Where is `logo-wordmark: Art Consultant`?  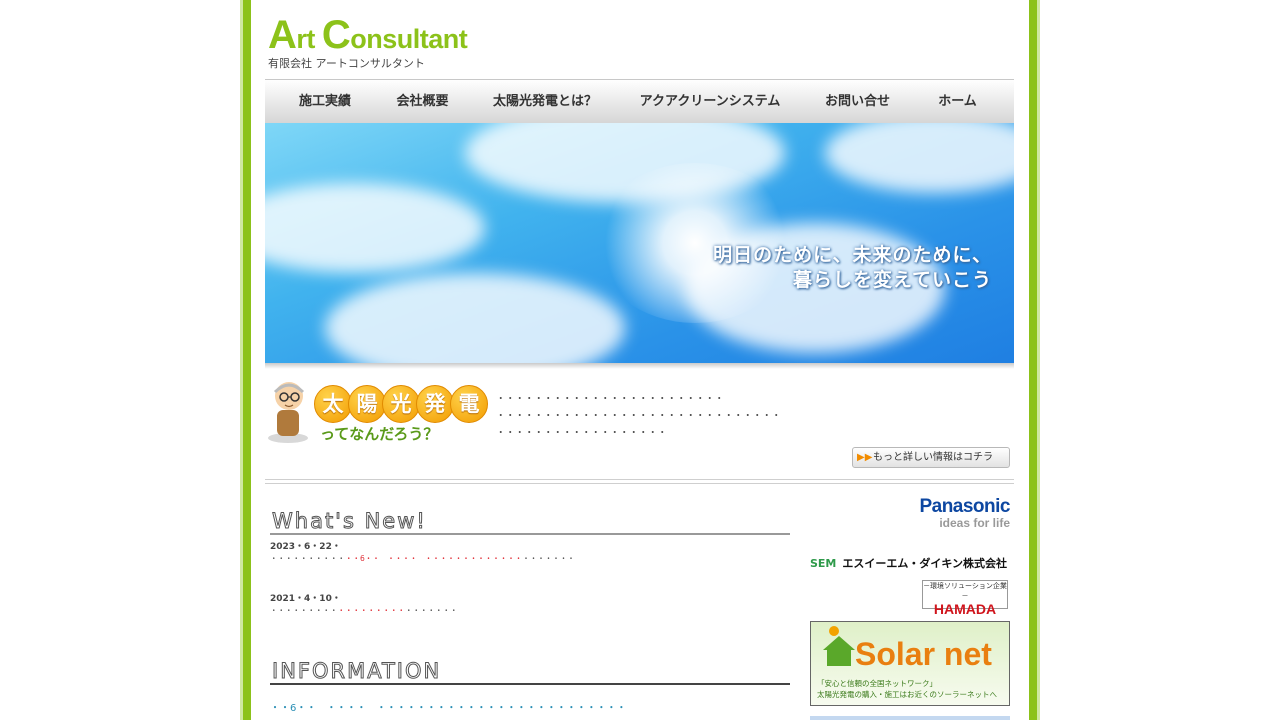
logo-wordmark: Art Consultant is located at coordinates (368, 35).